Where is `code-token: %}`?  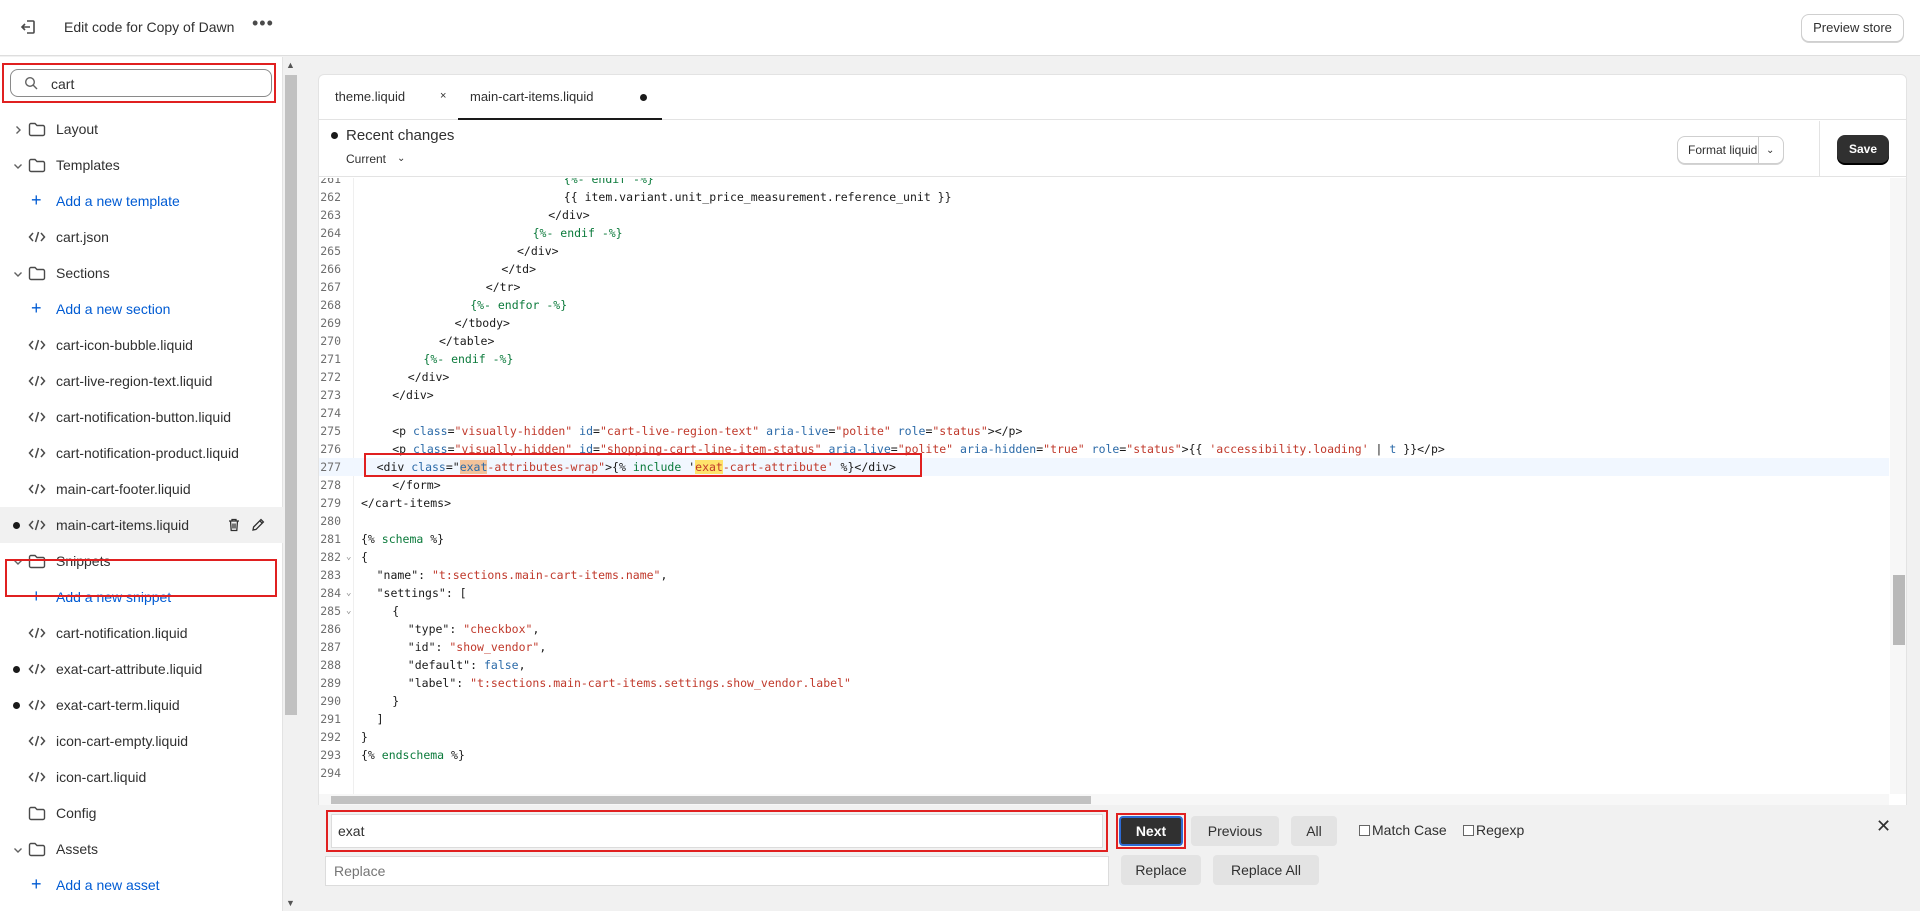 code-token: %} is located at coordinates (434, 539).